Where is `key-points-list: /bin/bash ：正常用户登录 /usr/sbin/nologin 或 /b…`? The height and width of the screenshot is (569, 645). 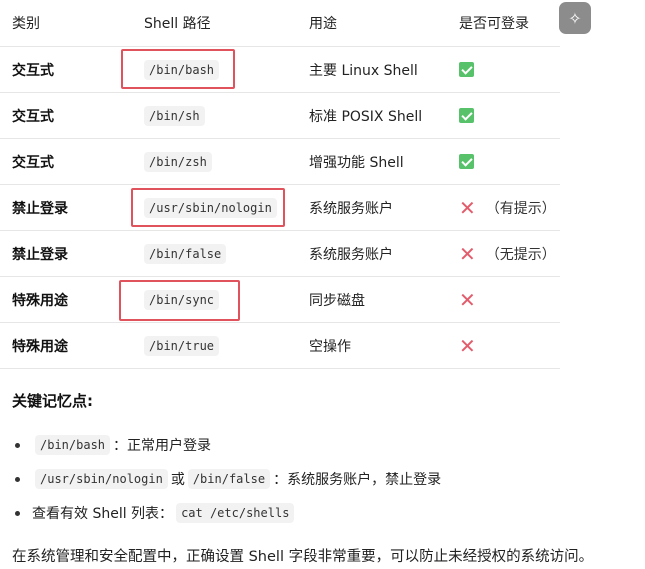 key-points-list: /bin/bash ：正常用户登录 /usr/sbin/nologin 或 /b… is located at coordinates (226, 479).